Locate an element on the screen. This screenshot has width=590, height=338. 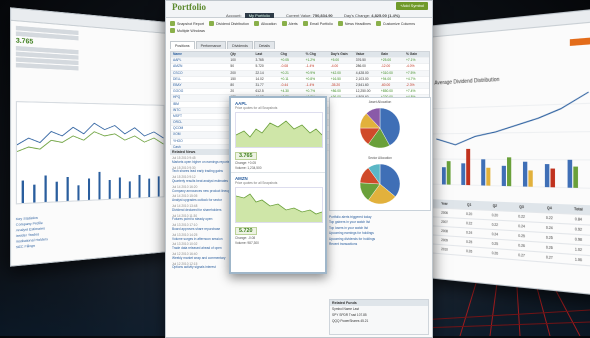
news-headline: Markets open higher on earnings reports is located at coordinates (201, 162).